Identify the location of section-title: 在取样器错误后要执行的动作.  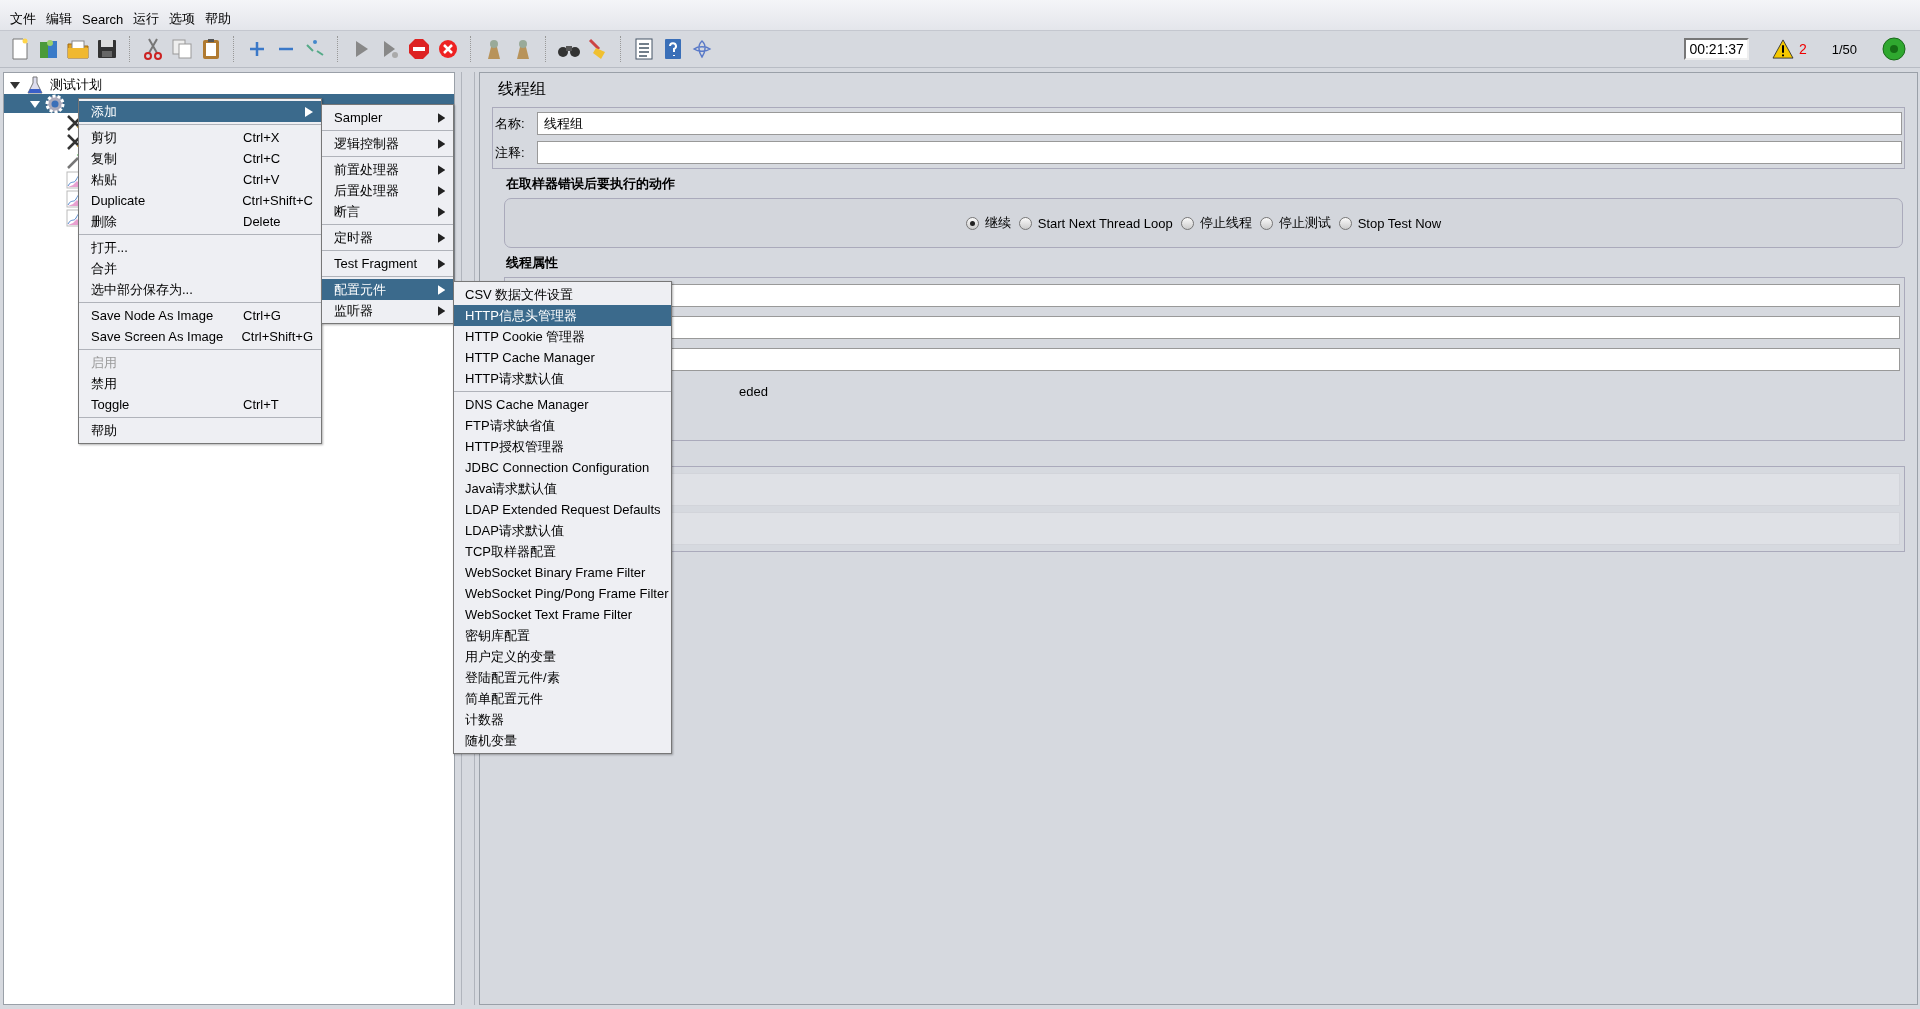
(591, 184).